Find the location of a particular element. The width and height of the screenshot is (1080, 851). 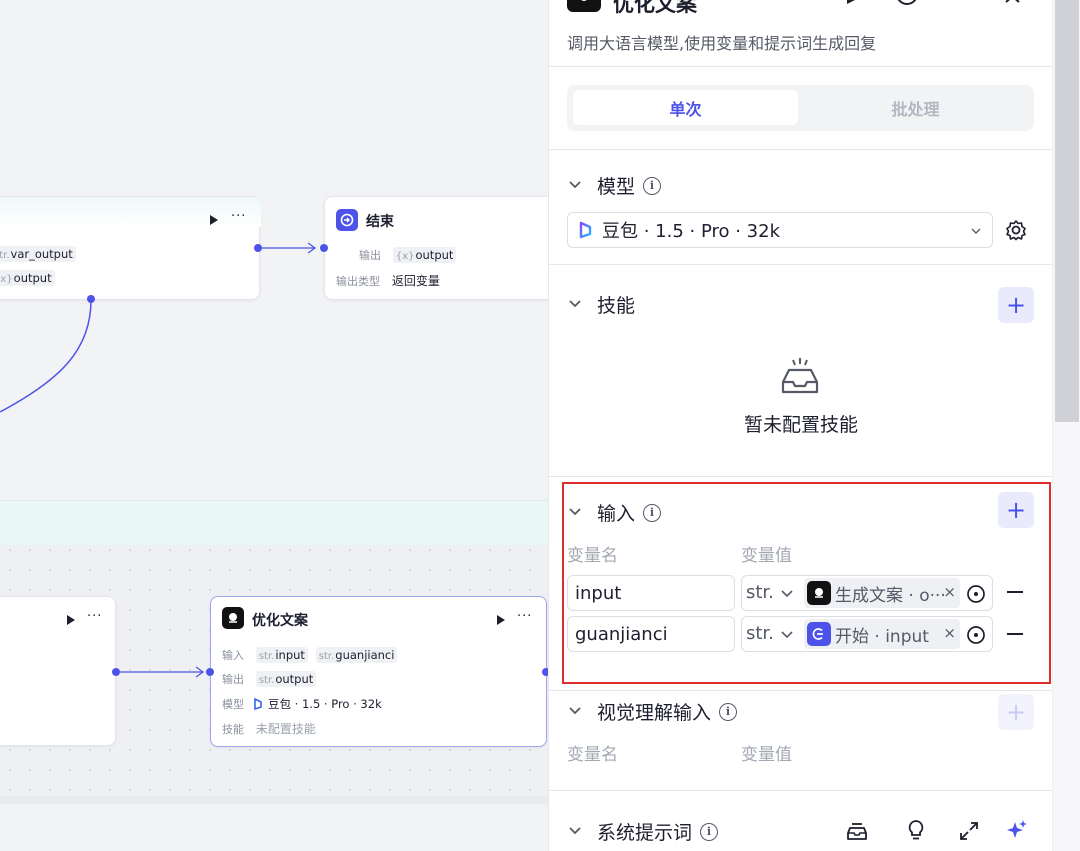

upper-bottom-port is located at coordinates (91, 299).